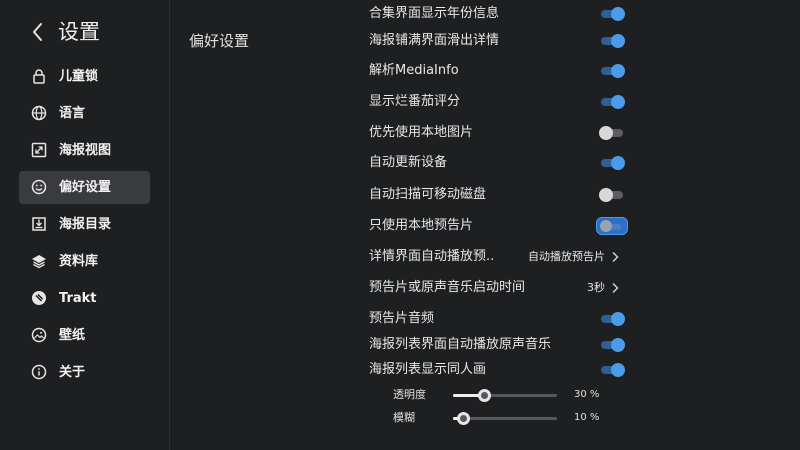 The width and height of the screenshot is (800, 450). I want to click on sidebar-item-child-lock: 儿童锁, so click(84, 76).